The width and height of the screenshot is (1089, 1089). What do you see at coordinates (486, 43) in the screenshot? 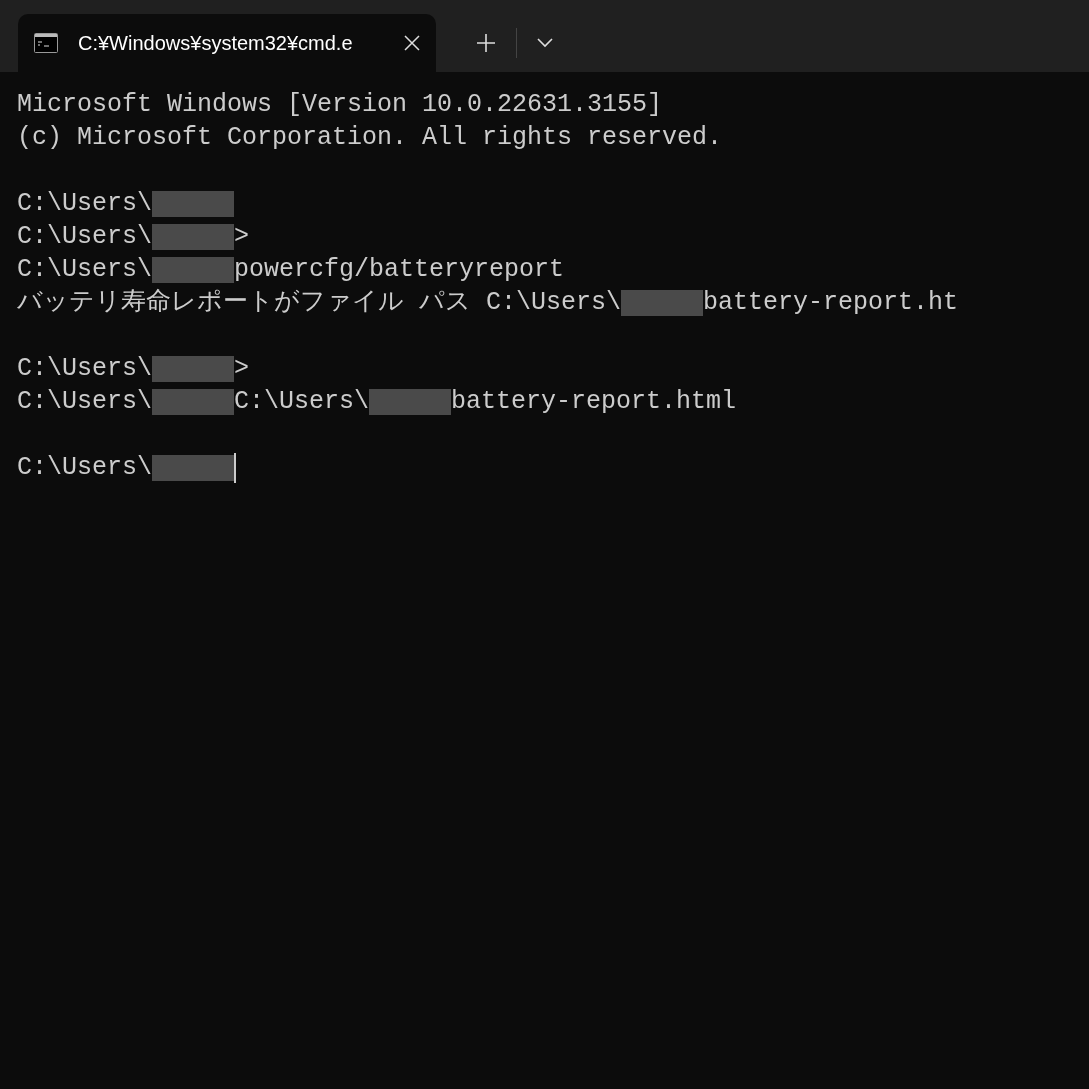
I see `plus-icon` at bounding box center [486, 43].